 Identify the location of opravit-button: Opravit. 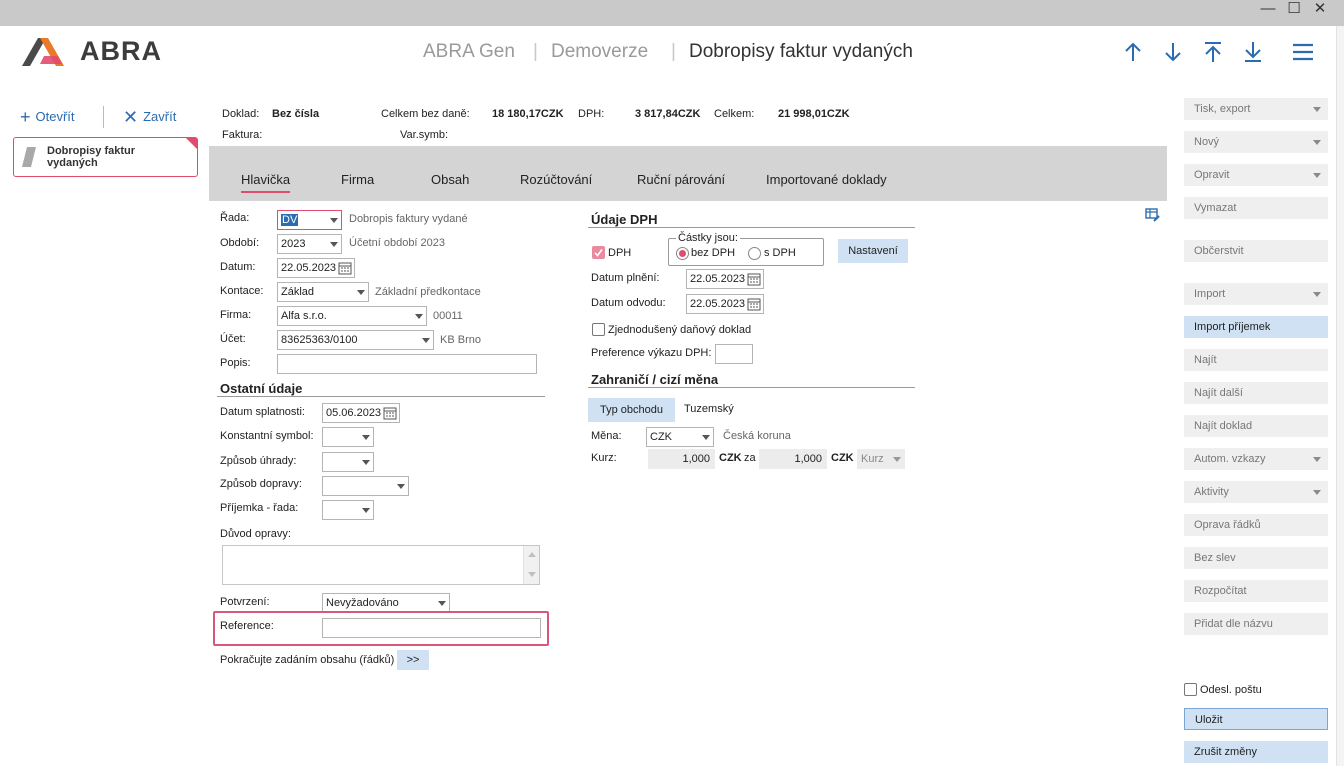
(1256, 175).